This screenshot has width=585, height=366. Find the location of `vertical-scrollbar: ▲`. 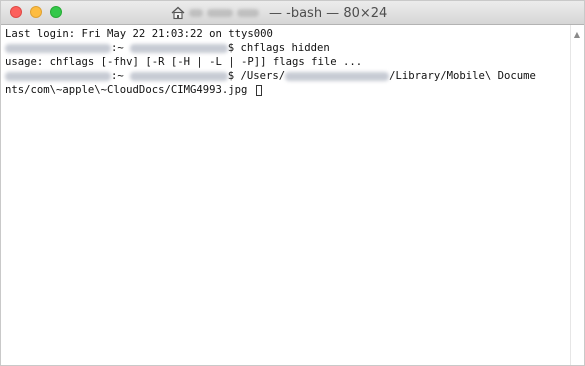

vertical-scrollbar: ▲ is located at coordinates (577, 195).